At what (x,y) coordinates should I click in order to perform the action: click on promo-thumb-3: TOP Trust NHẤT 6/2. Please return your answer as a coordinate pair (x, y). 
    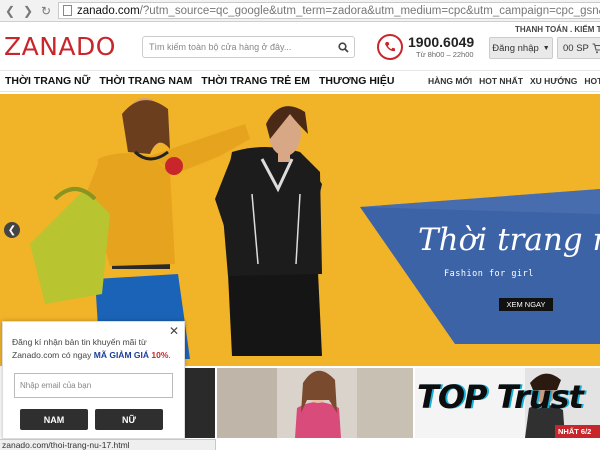
    Looking at the image, I should click on (507, 403).